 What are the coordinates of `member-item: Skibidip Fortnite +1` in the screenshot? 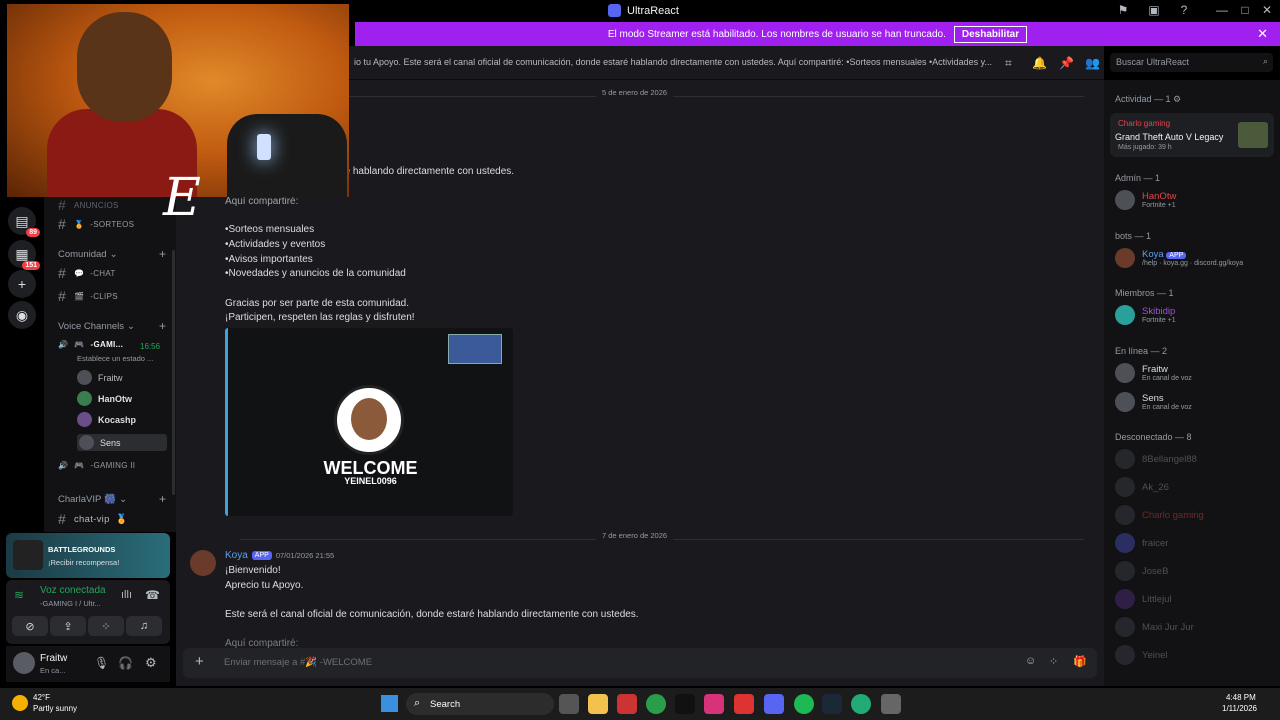 It's located at (1145, 315).